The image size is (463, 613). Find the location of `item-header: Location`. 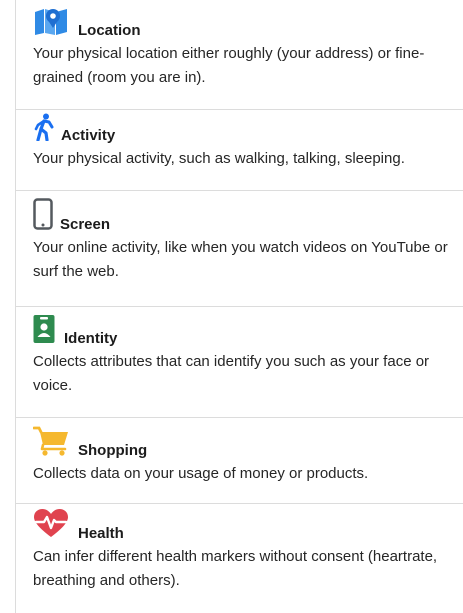

item-header: Location is located at coordinates (241, 24).